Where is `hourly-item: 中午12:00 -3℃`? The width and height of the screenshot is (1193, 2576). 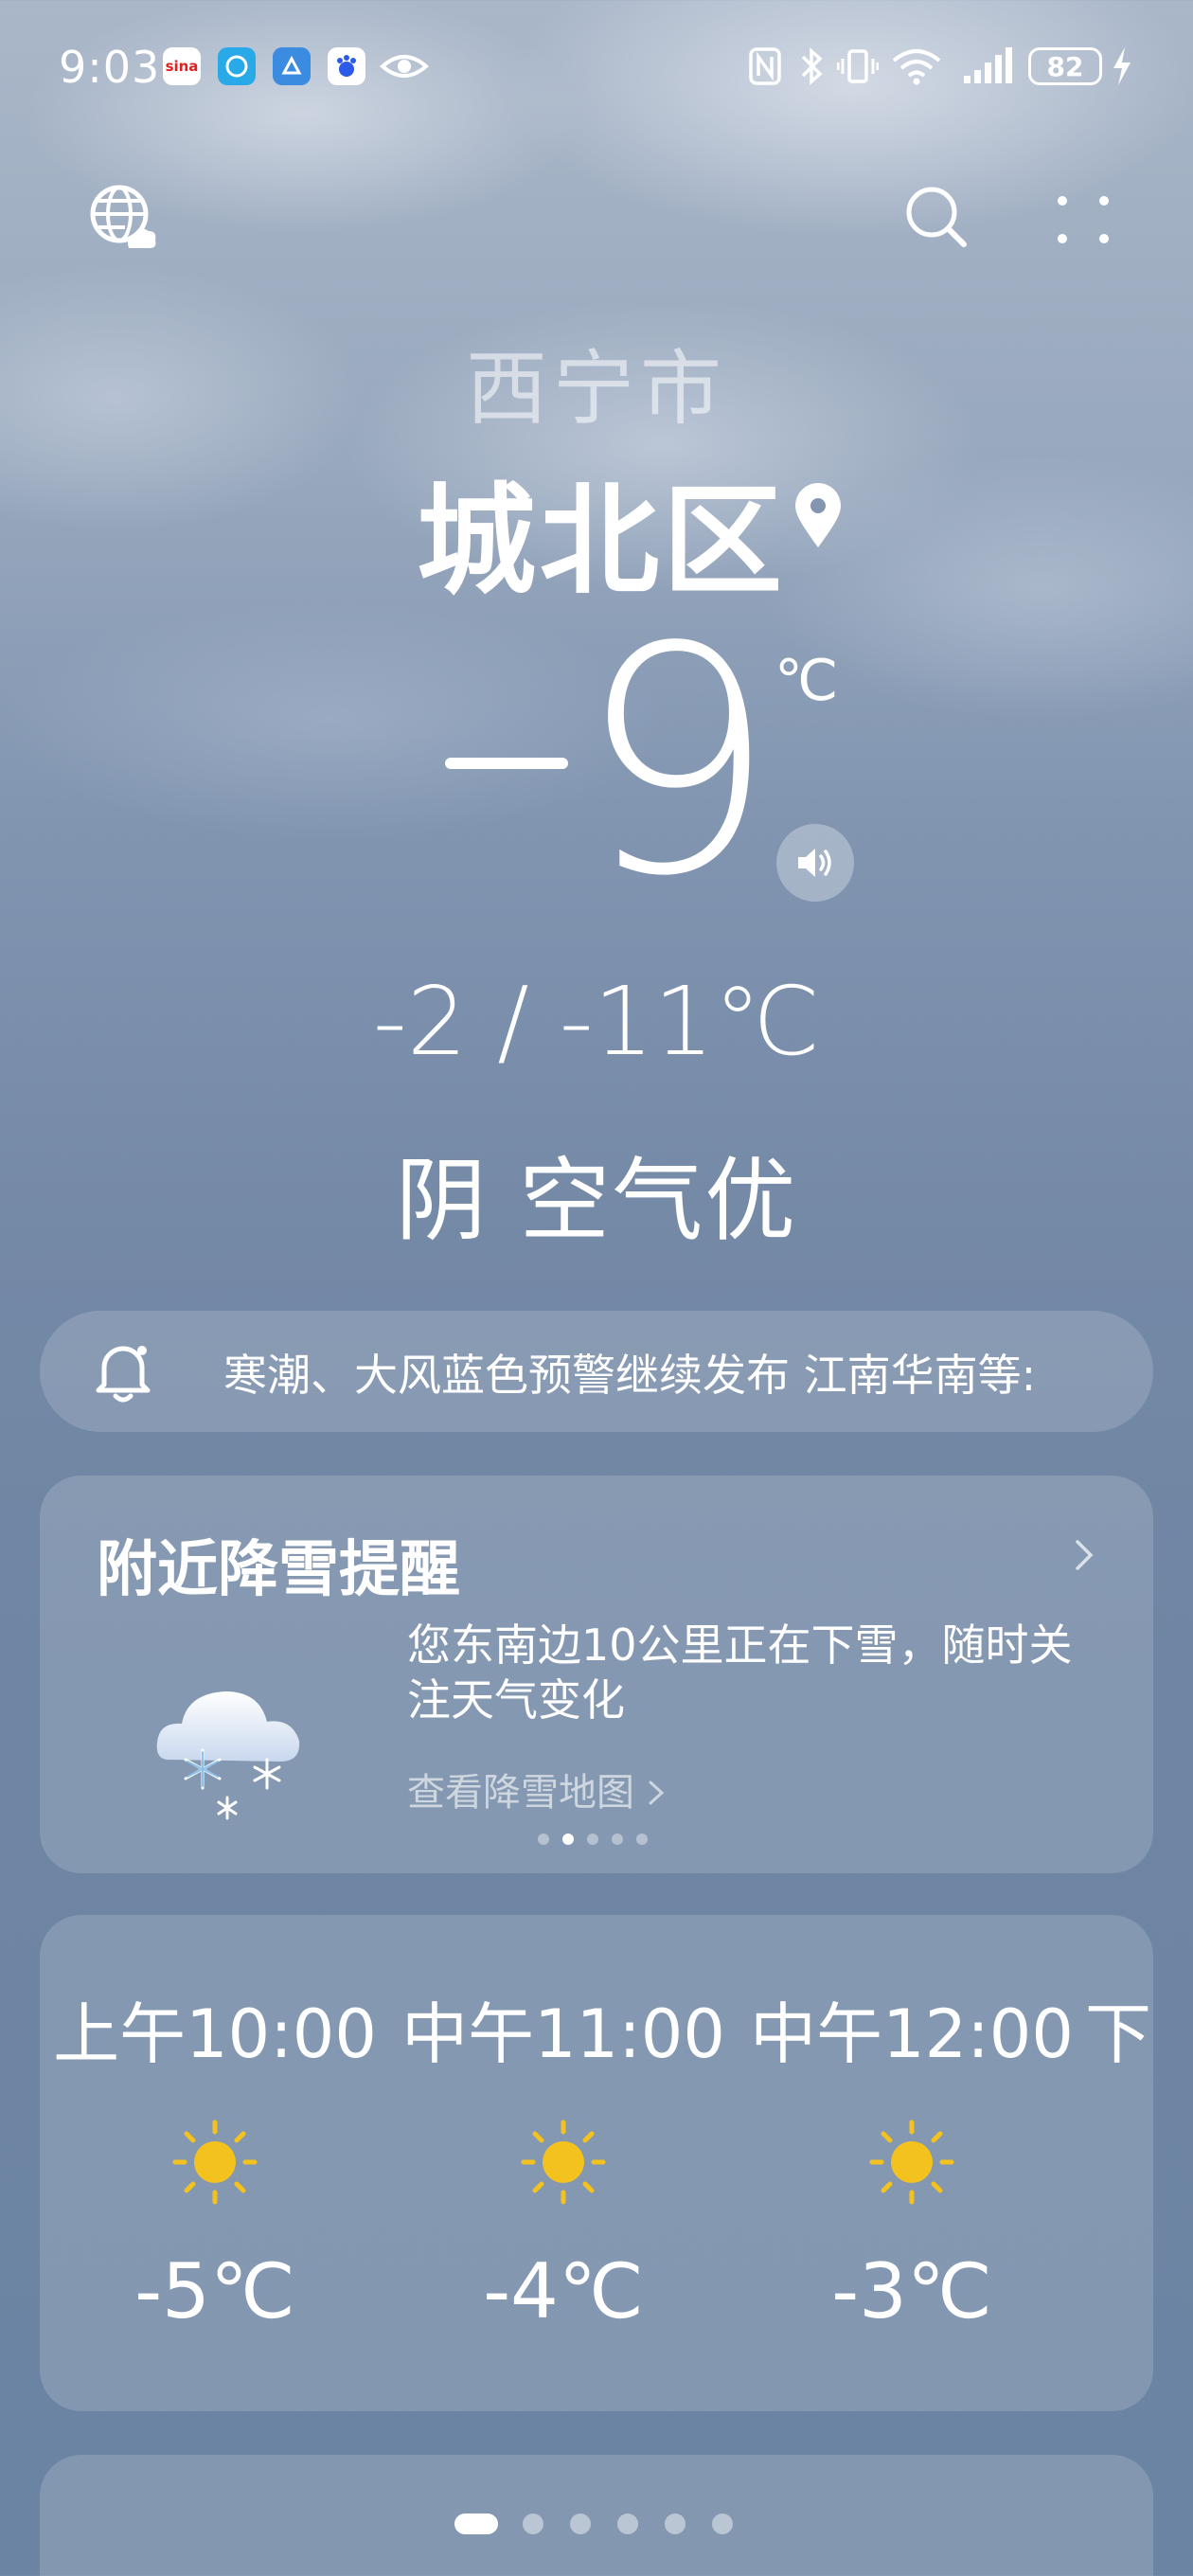
hourly-item: 中午12:00 -3℃ is located at coordinates (912, 2158).